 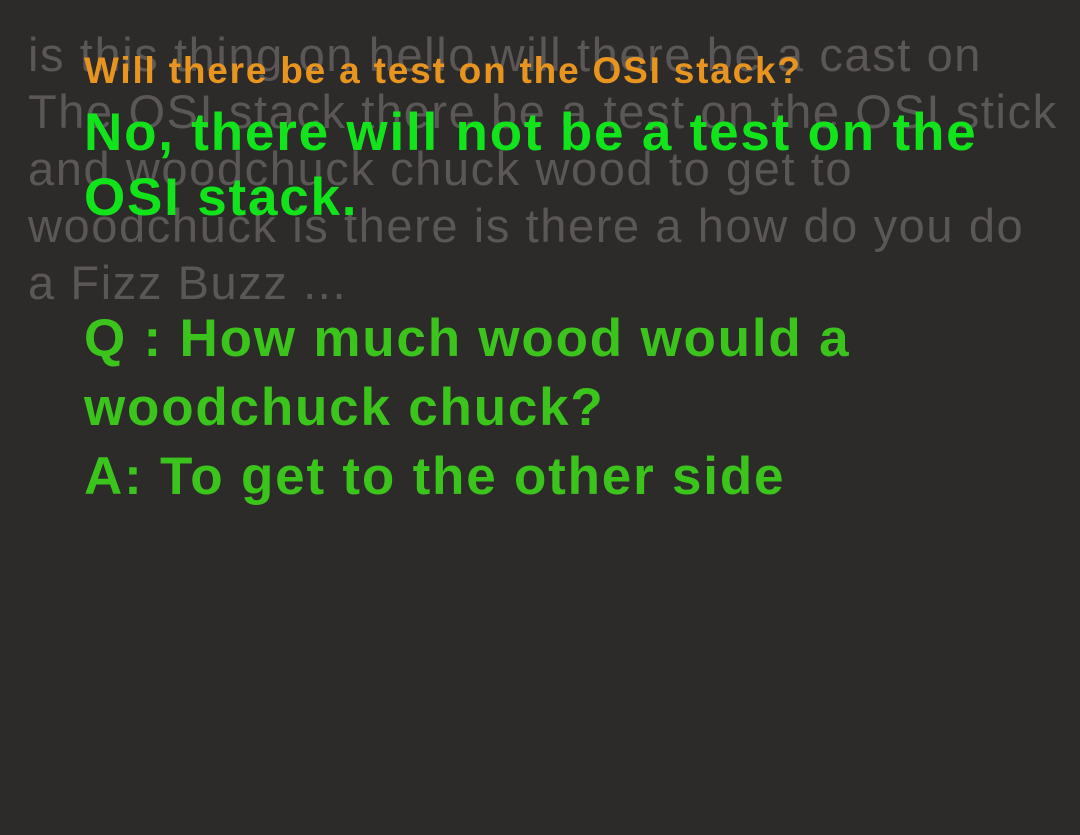 What do you see at coordinates (443, 70) in the screenshot?
I see `current-question-text: Will there be a test on the OSI stack?` at bounding box center [443, 70].